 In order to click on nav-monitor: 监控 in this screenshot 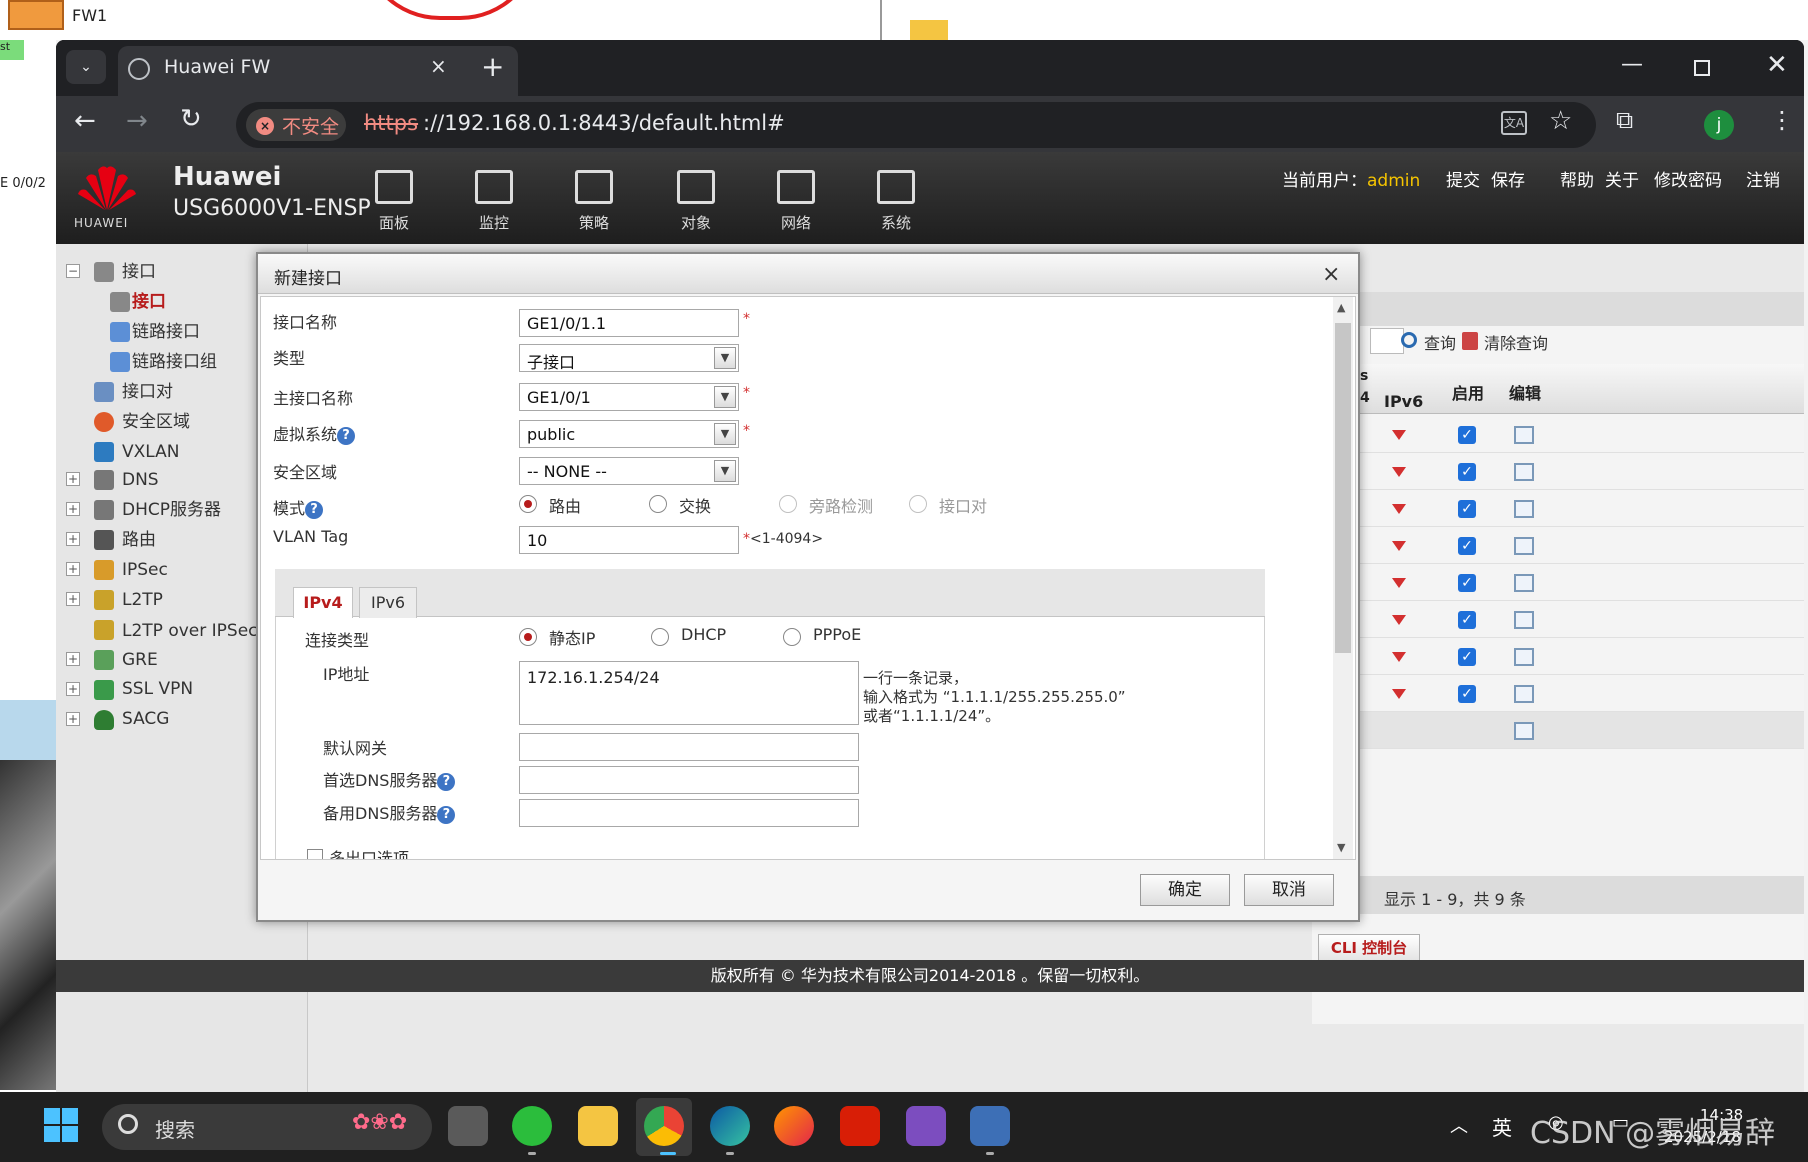, I will do `click(494, 207)`.